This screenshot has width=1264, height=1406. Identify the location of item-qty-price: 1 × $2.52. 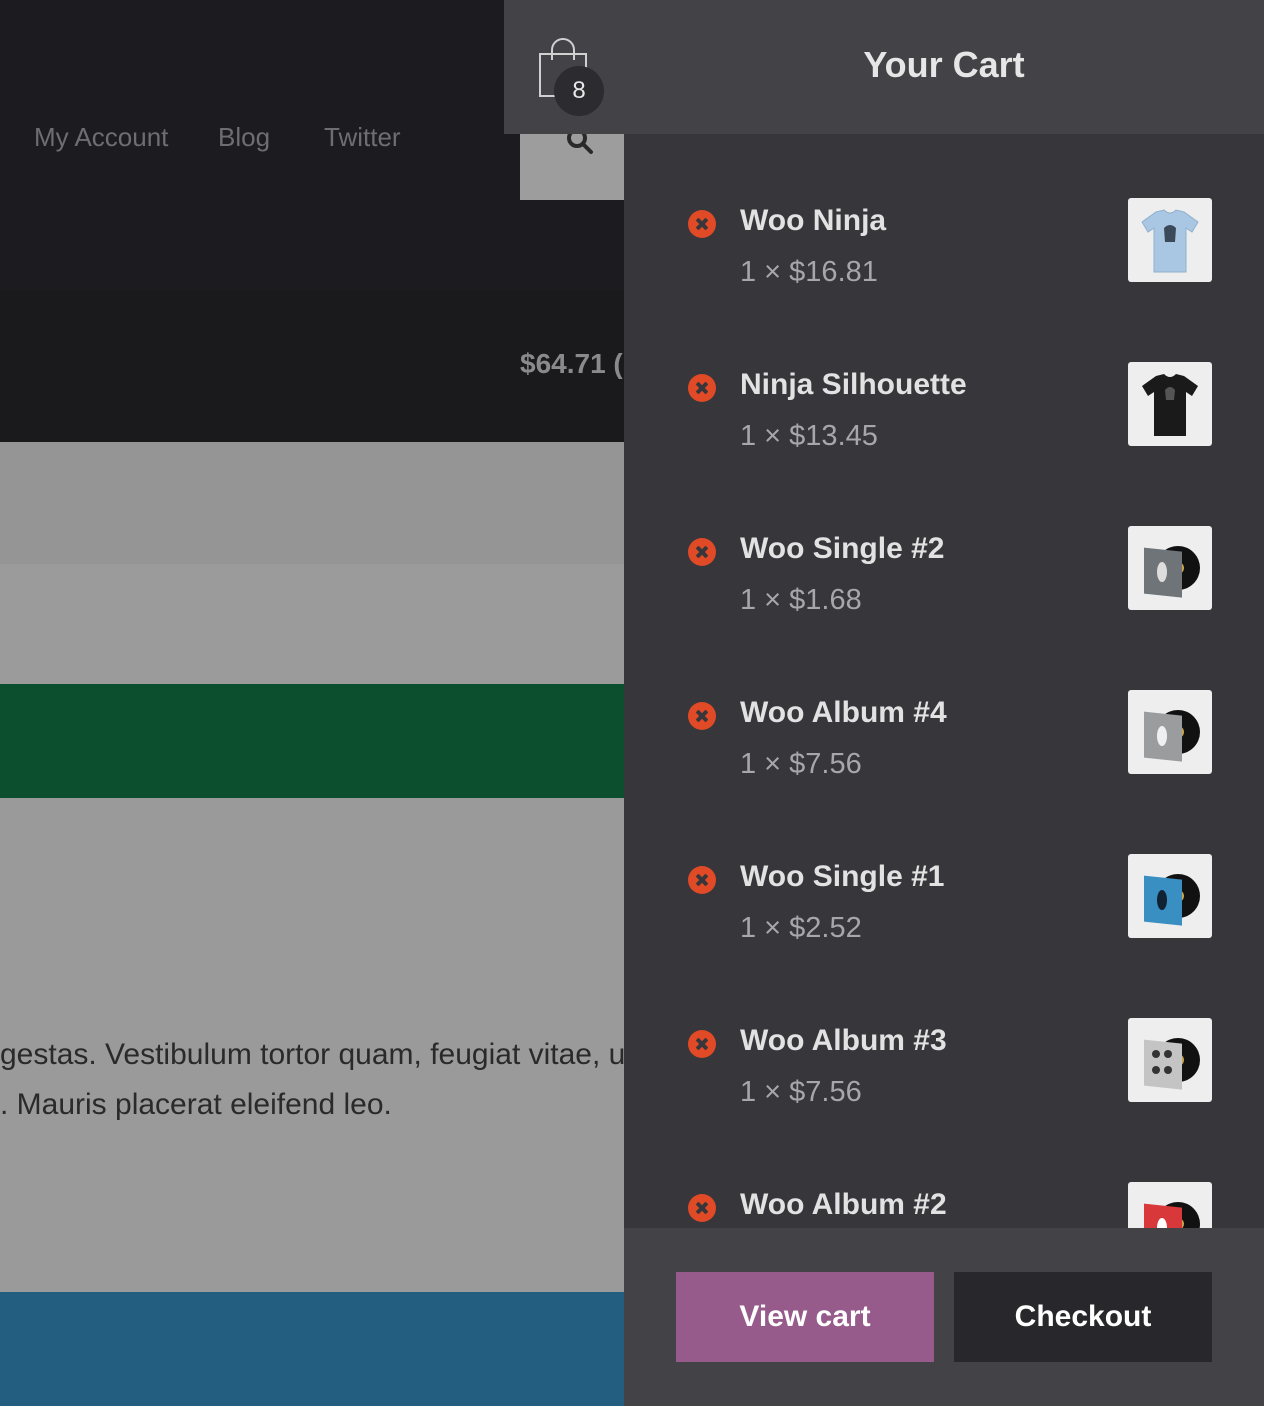
(801, 928).